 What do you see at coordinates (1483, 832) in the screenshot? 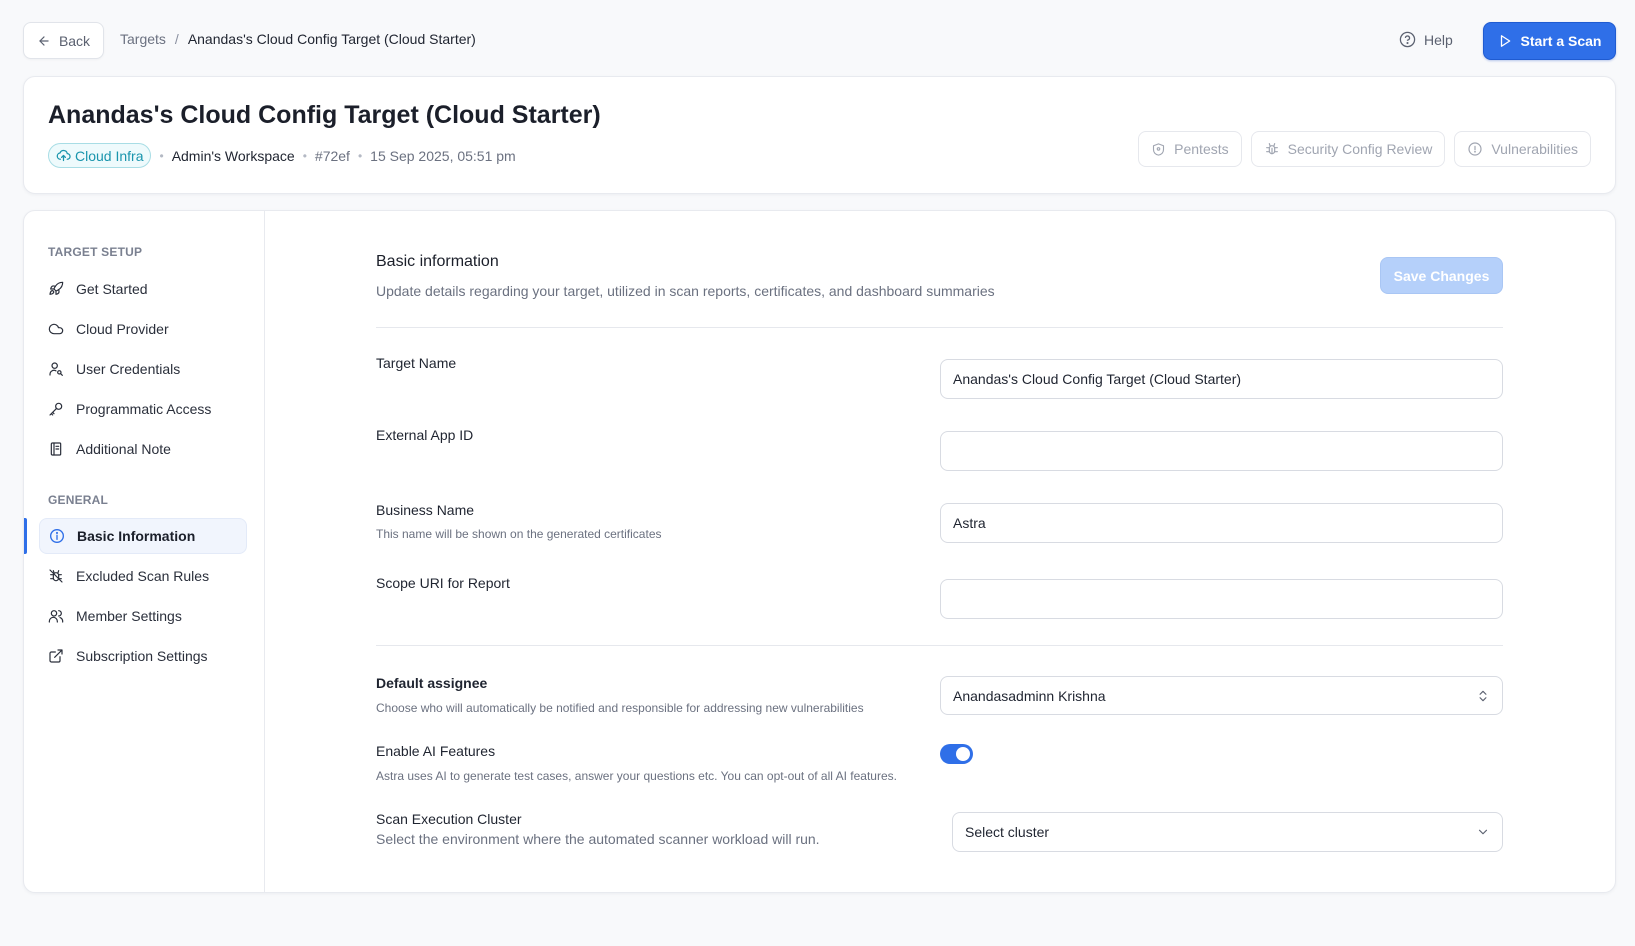
I see `chevron-down-icon` at bounding box center [1483, 832].